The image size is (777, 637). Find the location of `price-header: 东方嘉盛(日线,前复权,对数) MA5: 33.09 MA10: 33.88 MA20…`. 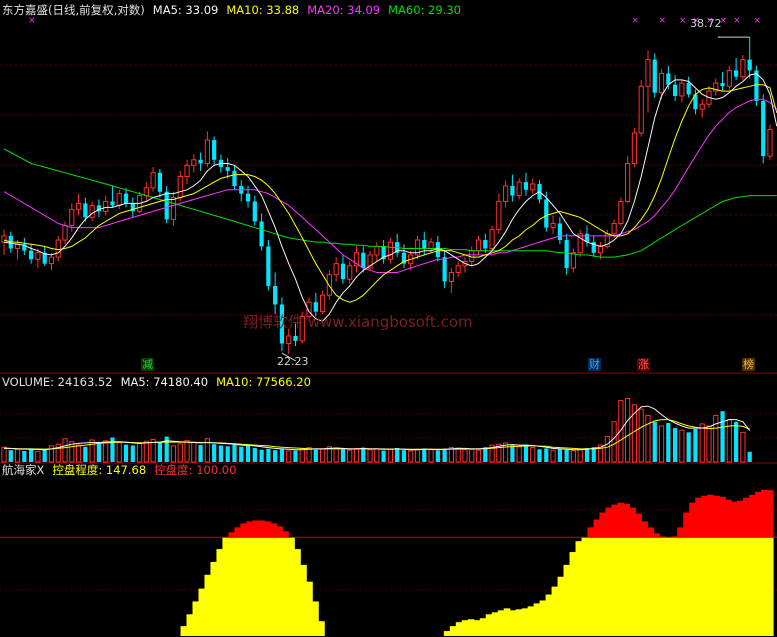

price-header: 东方嘉盛(日线,前复权,对数) MA5: 33.09 MA10: 33.88 MA20… is located at coordinates (235, 10).